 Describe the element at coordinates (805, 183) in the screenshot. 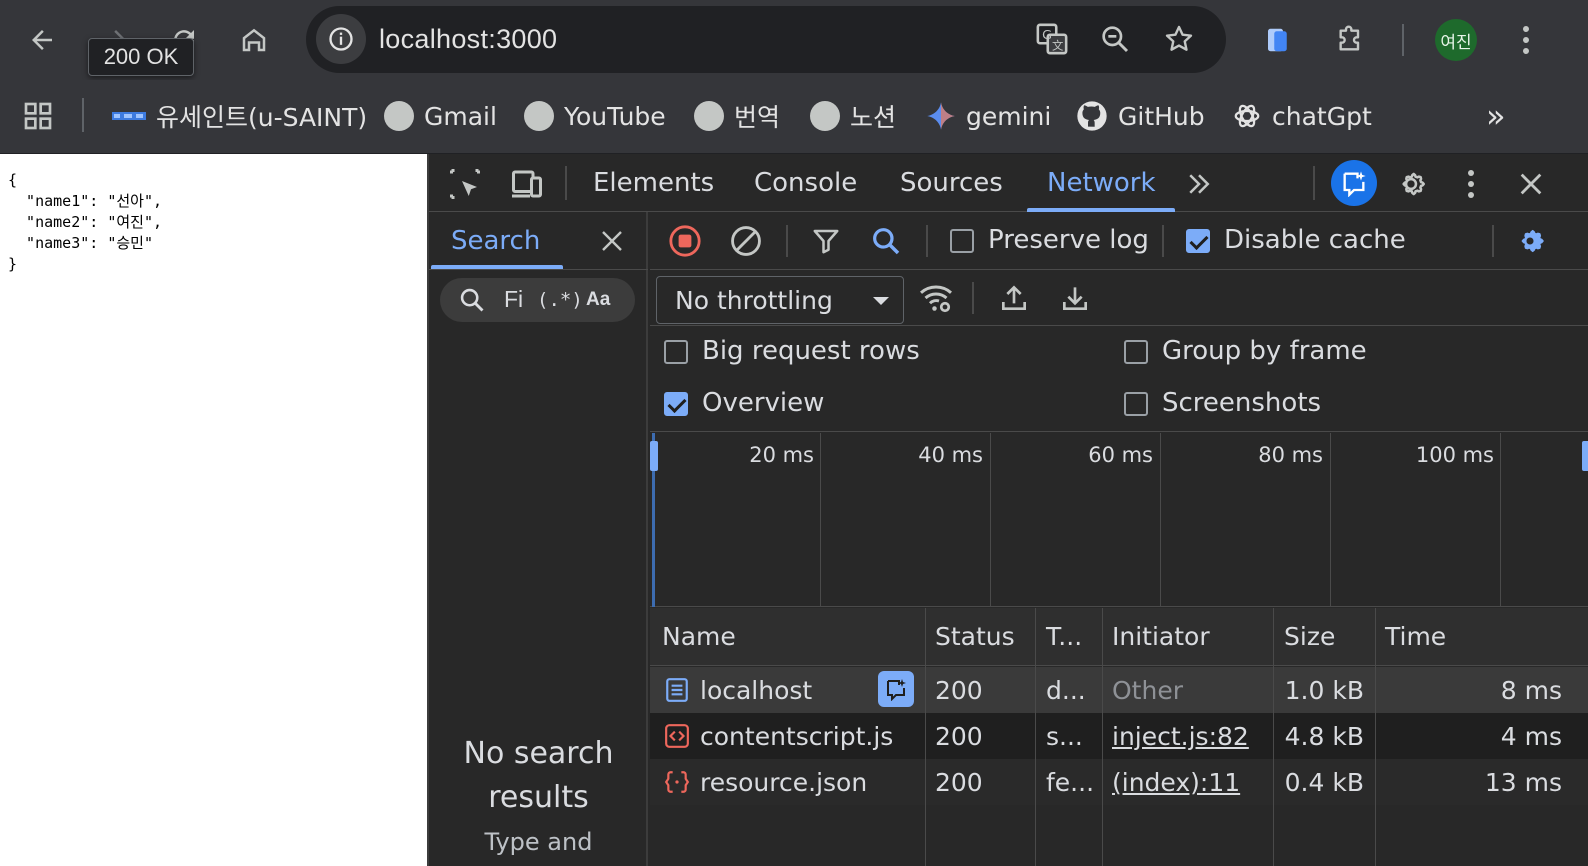

I see `tab-console: Console` at that location.